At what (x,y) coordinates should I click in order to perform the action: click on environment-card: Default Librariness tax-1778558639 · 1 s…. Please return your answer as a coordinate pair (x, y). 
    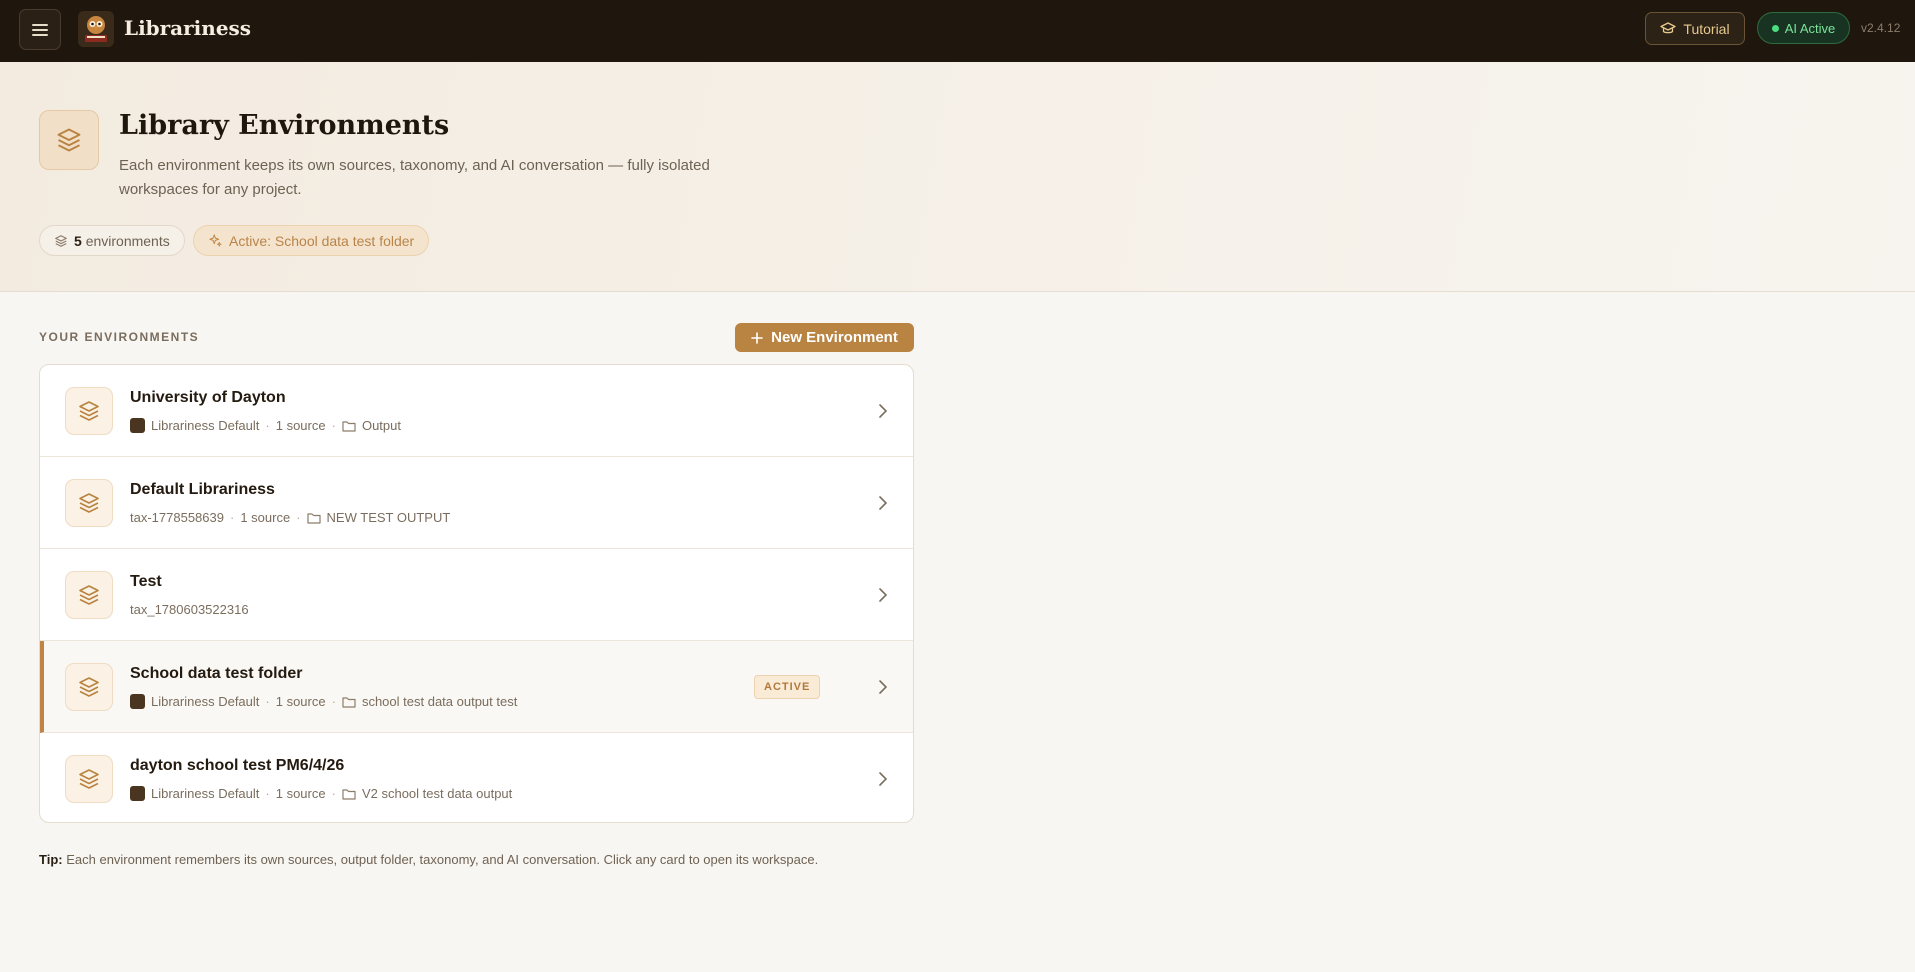
    Looking at the image, I should click on (476, 503).